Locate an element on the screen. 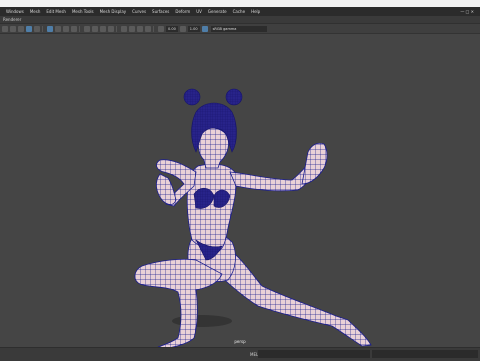 This screenshot has width=480, height=361. menu-help: Help is located at coordinates (255, 11).